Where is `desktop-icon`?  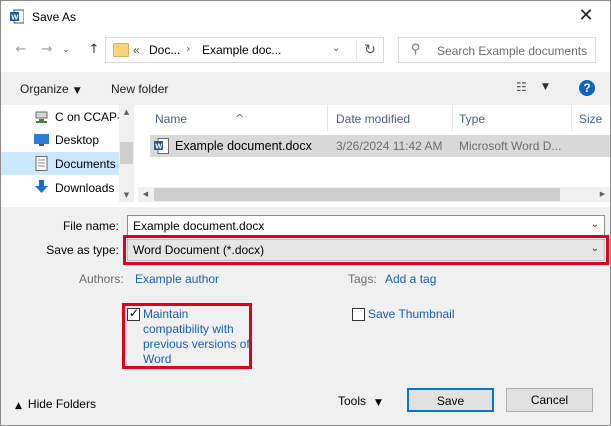
desktop-icon is located at coordinates (41, 140).